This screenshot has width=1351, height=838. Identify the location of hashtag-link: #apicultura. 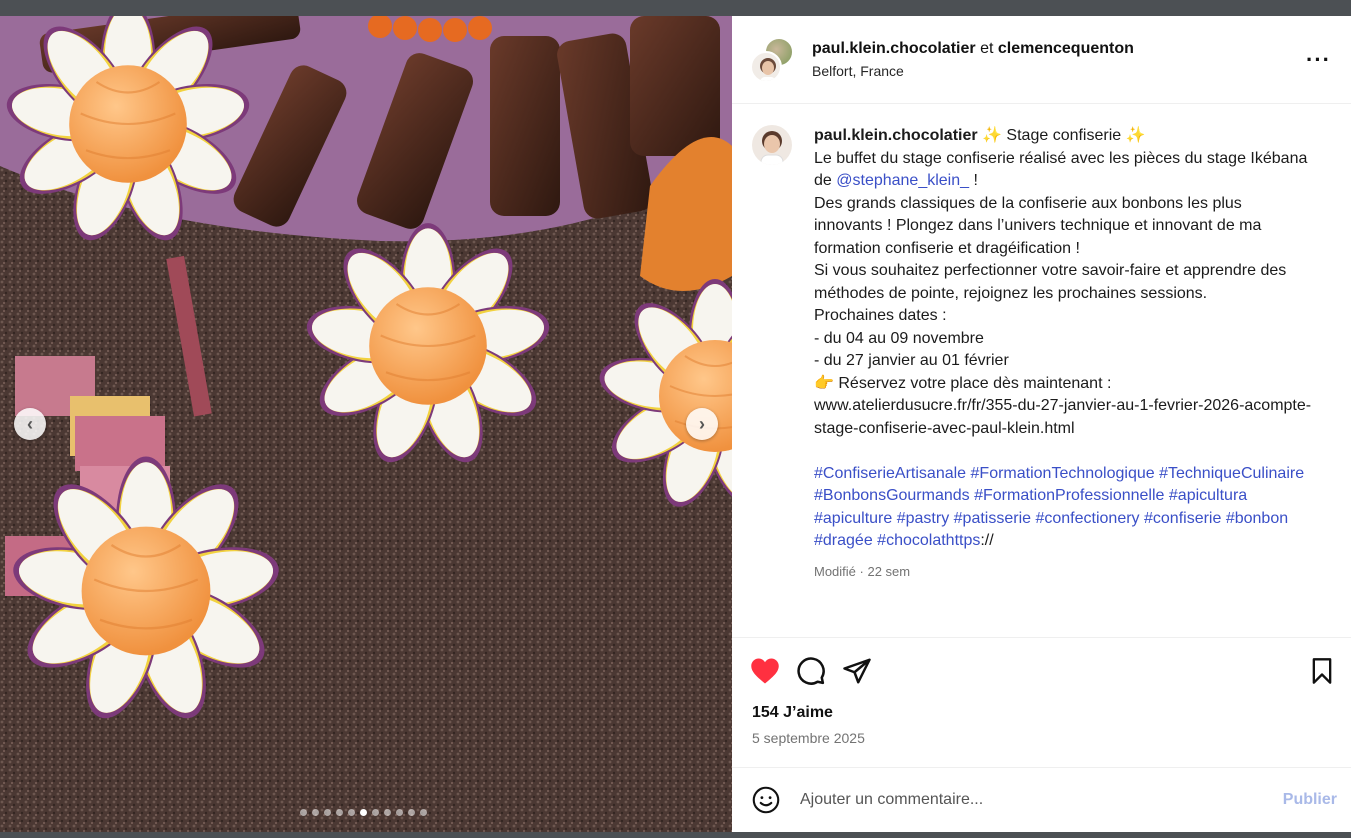
(1208, 495).